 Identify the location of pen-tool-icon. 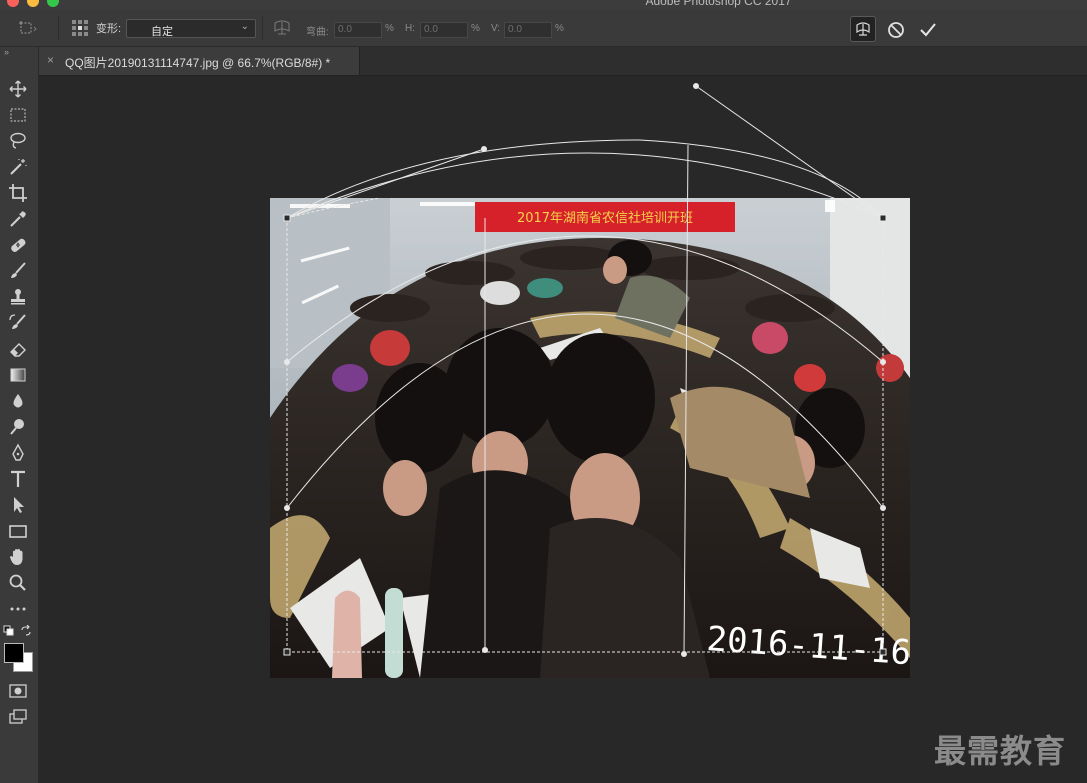
(18, 453).